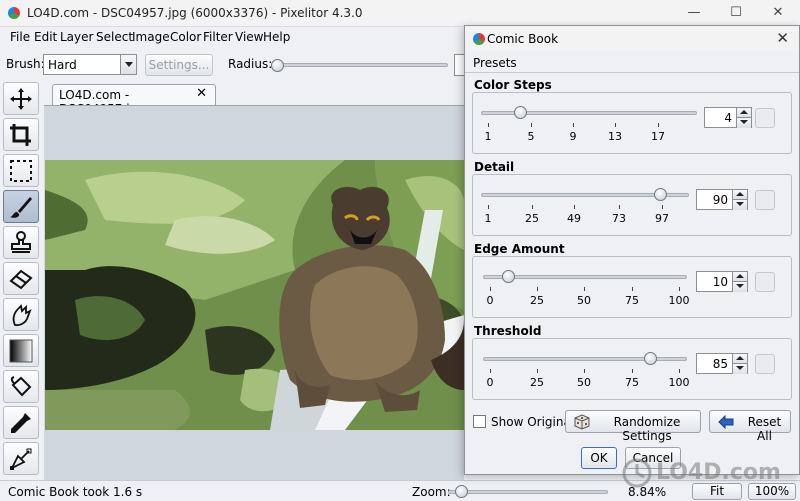  Describe the element at coordinates (650, 358) in the screenshot. I see `threshold-slider-knob` at that location.